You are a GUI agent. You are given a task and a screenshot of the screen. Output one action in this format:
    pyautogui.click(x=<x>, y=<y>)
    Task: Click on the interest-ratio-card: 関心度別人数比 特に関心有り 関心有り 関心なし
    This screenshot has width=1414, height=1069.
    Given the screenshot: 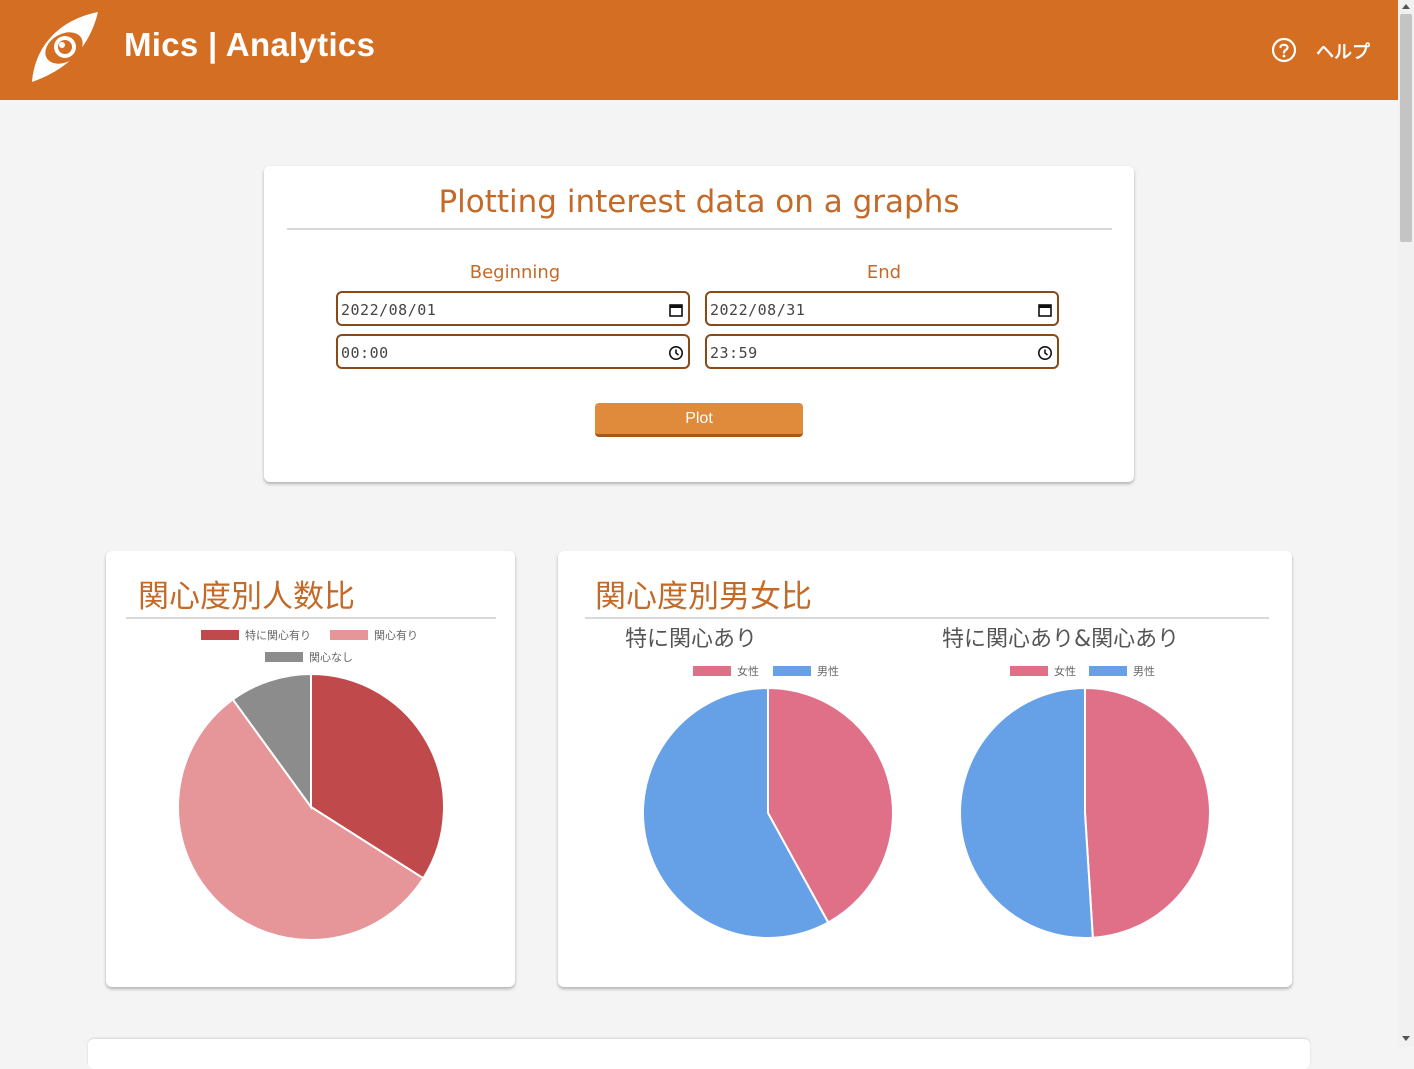 What is the action you would take?
    pyautogui.click(x=310, y=769)
    